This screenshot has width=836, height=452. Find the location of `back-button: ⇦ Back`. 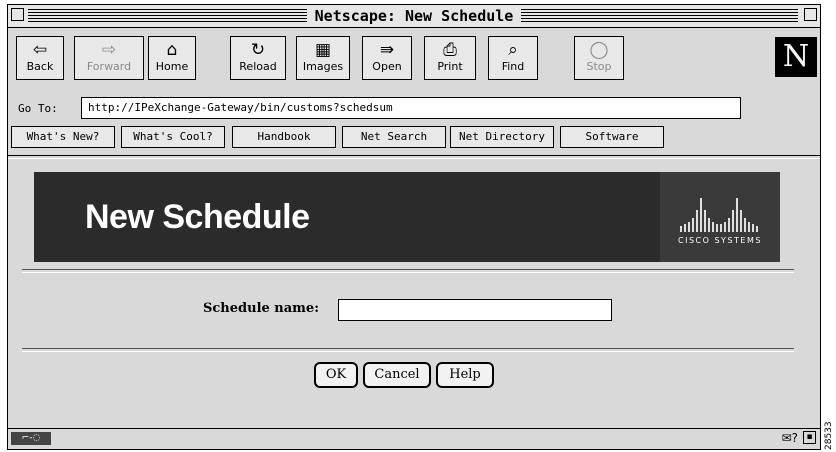

back-button: ⇦ Back is located at coordinates (40, 58).